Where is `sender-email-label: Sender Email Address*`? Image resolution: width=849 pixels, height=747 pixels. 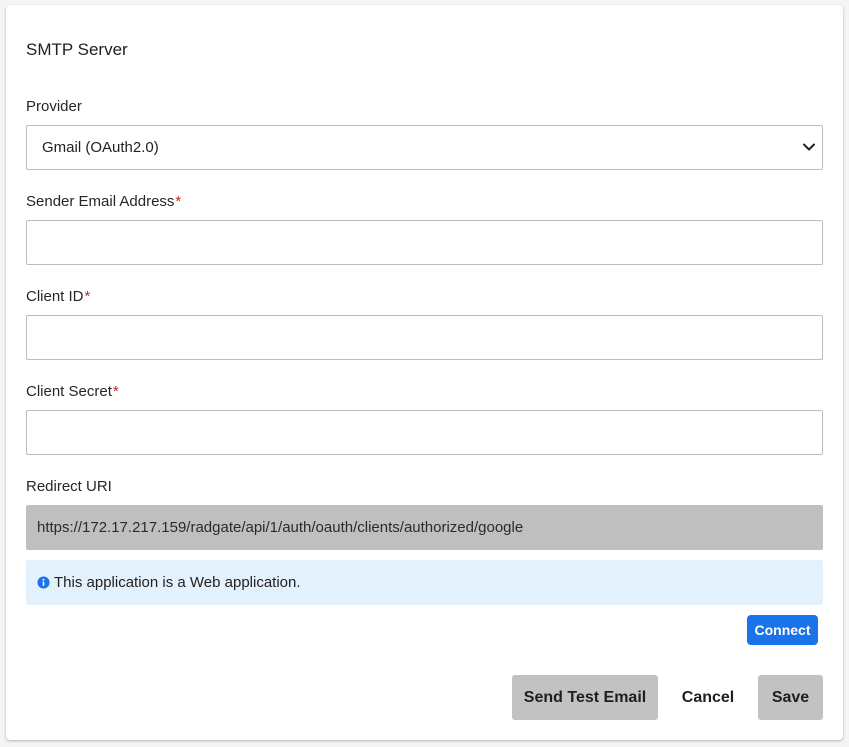 sender-email-label: Sender Email Address* is located at coordinates (103, 201).